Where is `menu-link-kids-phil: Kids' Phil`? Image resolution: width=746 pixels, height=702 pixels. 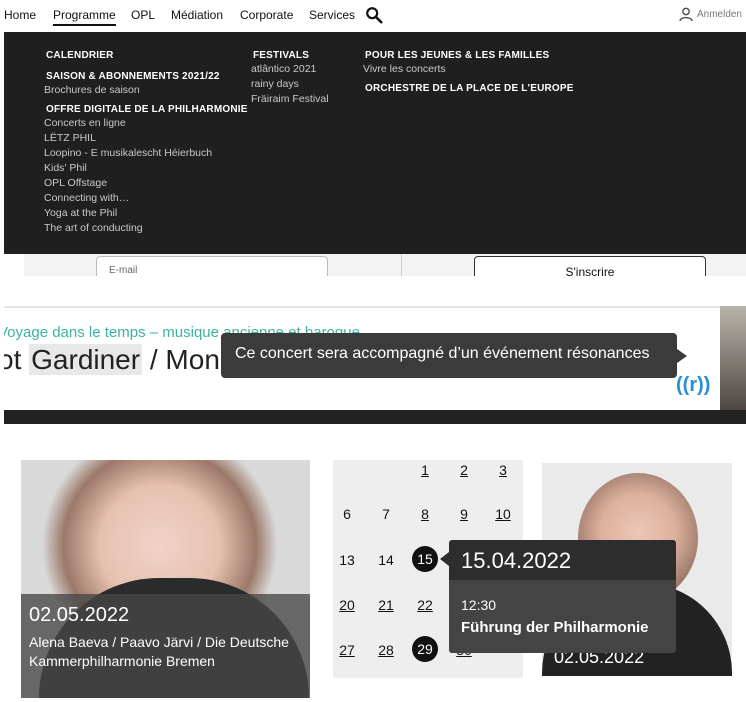 menu-link-kids-phil: Kids' Phil is located at coordinates (146, 168).